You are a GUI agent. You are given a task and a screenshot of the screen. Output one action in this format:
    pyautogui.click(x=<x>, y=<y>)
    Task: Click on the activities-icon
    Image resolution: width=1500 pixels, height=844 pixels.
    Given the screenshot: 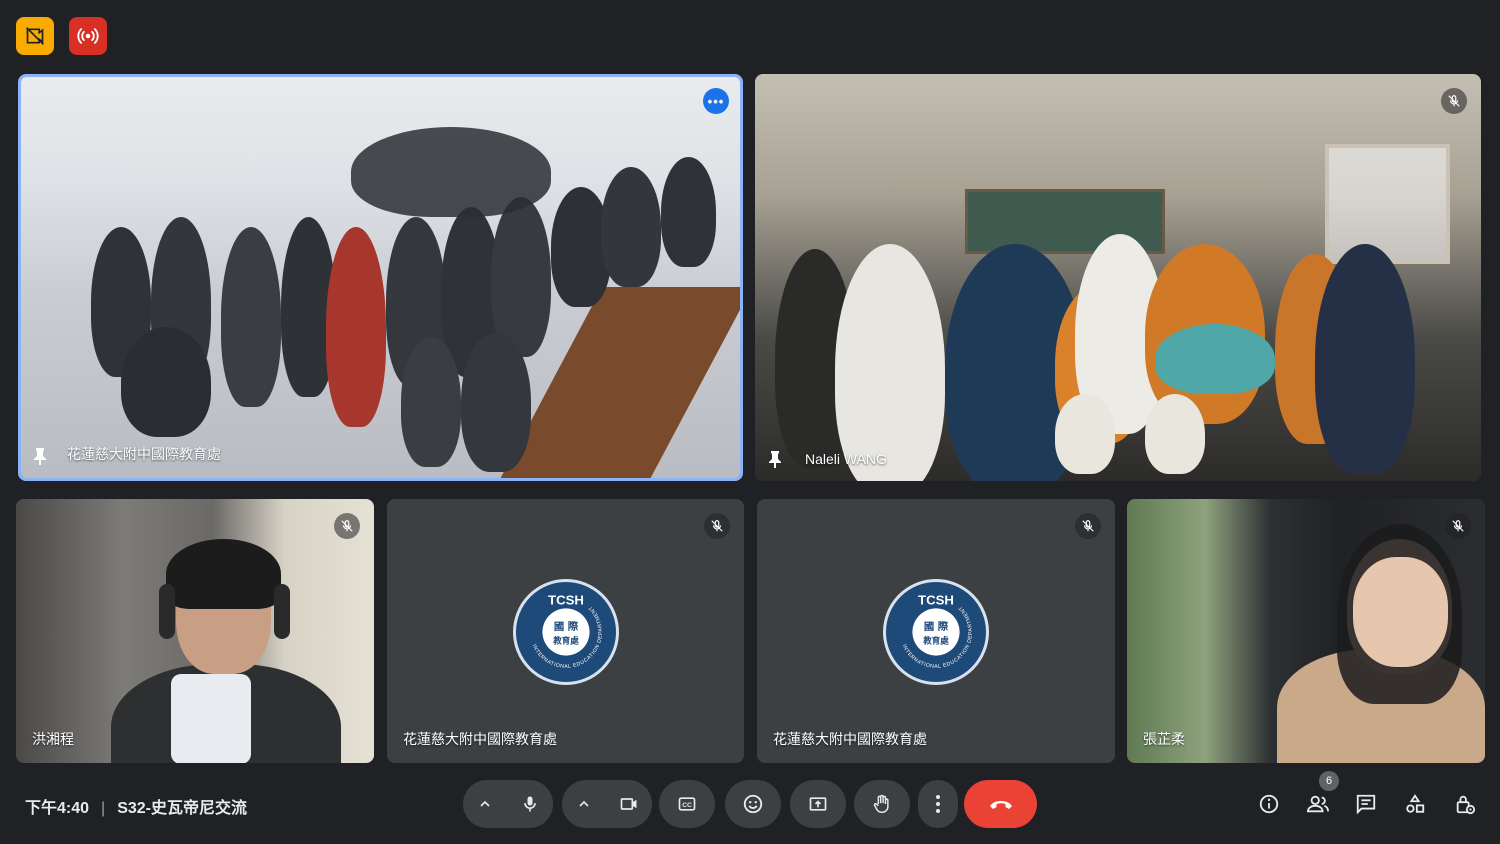 What is the action you would take?
    pyautogui.click(x=1415, y=804)
    